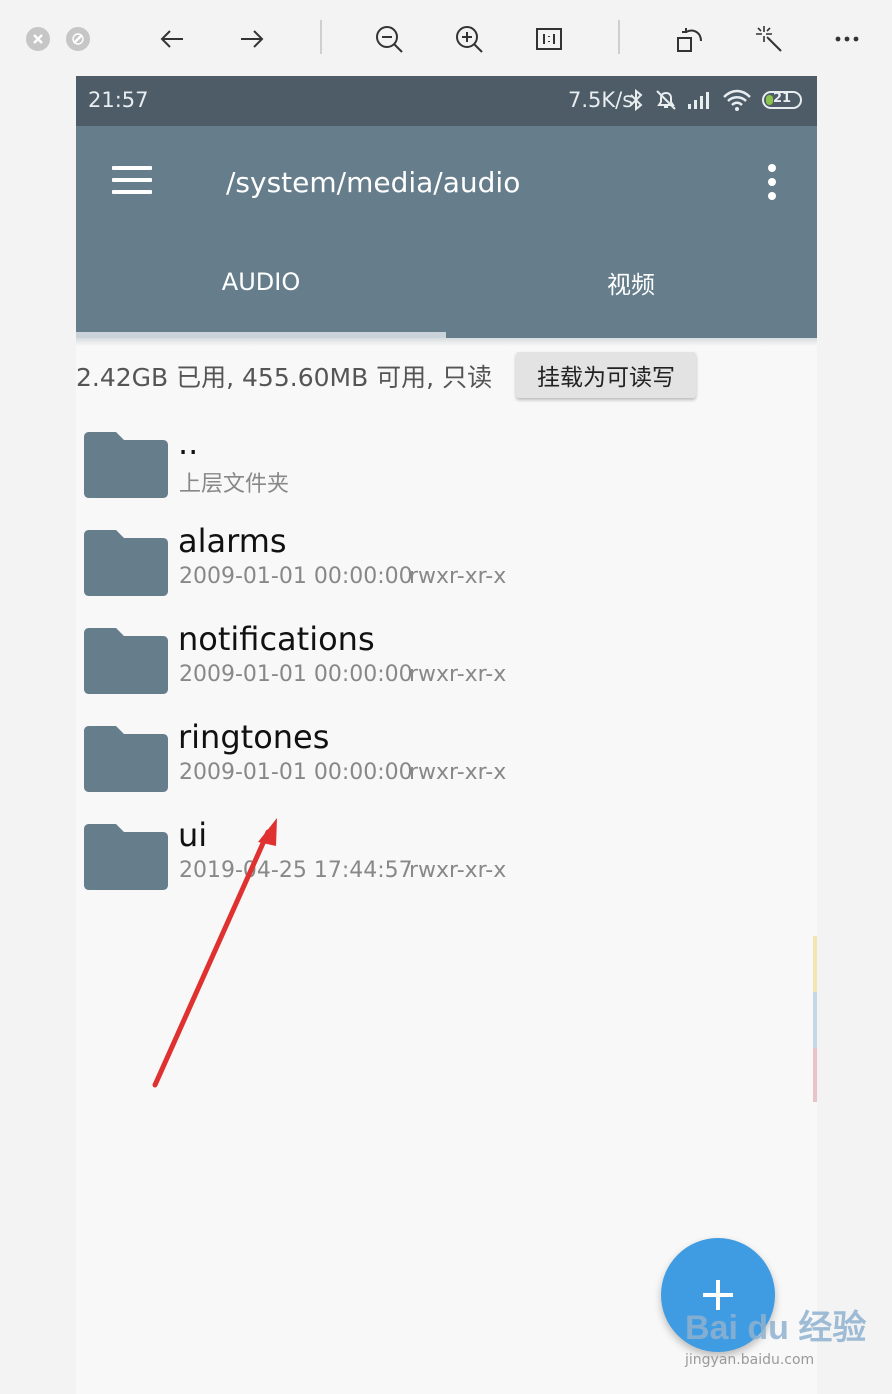 The height and width of the screenshot is (1394, 892). I want to click on actual-size-icon, so click(549, 39).